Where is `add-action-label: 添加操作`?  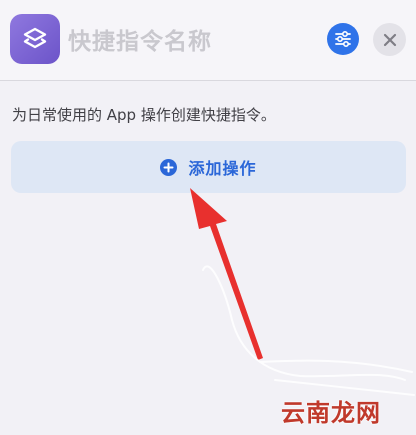
add-action-label: 添加操作 is located at coordinates (222, 168).